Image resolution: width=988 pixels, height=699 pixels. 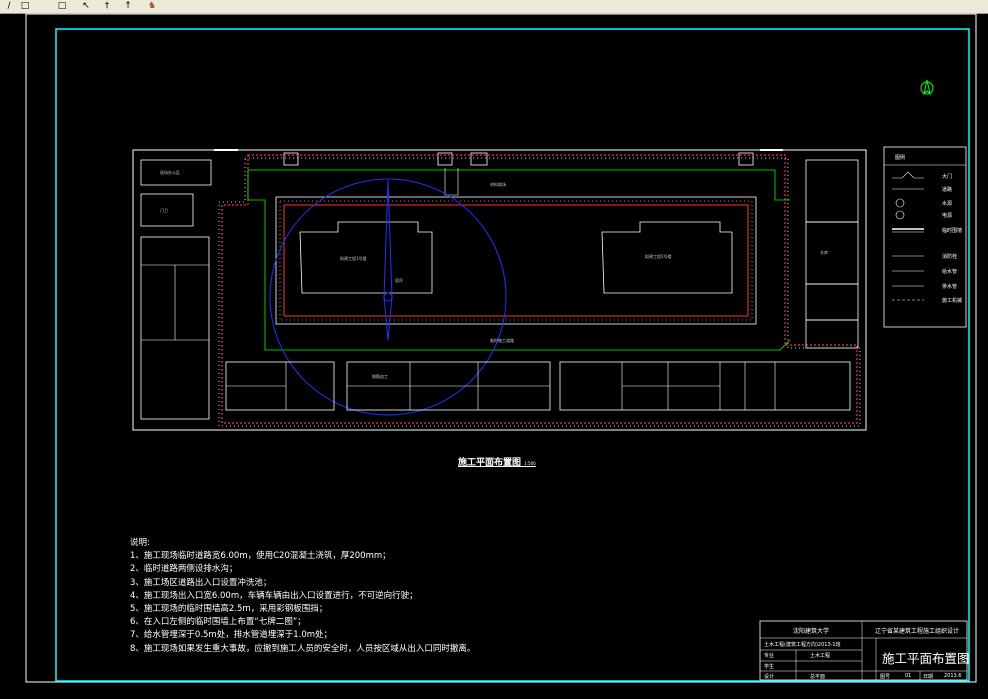 What do you see at coordinates (900, 158) in the screenshot?
I see `legend-title: 图例` at bounding box center [900, 158].